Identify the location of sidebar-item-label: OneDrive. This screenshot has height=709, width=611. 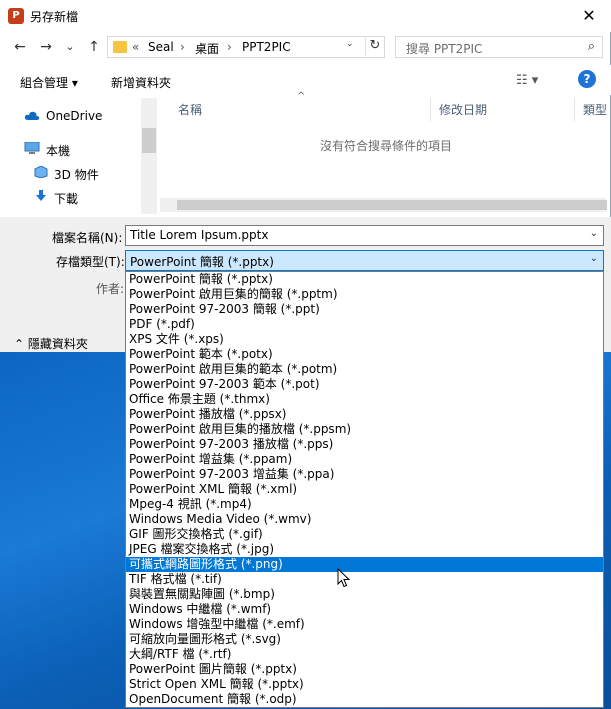
(74, 116).